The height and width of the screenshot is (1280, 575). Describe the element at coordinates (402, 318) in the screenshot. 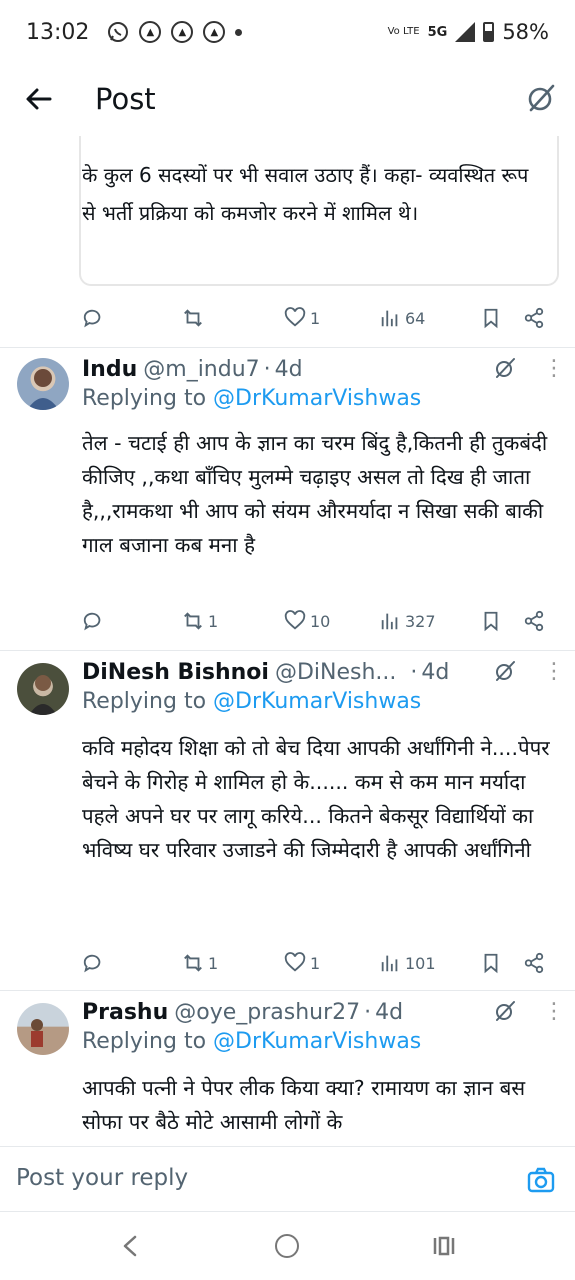

I see `views-button: 64` at that location.